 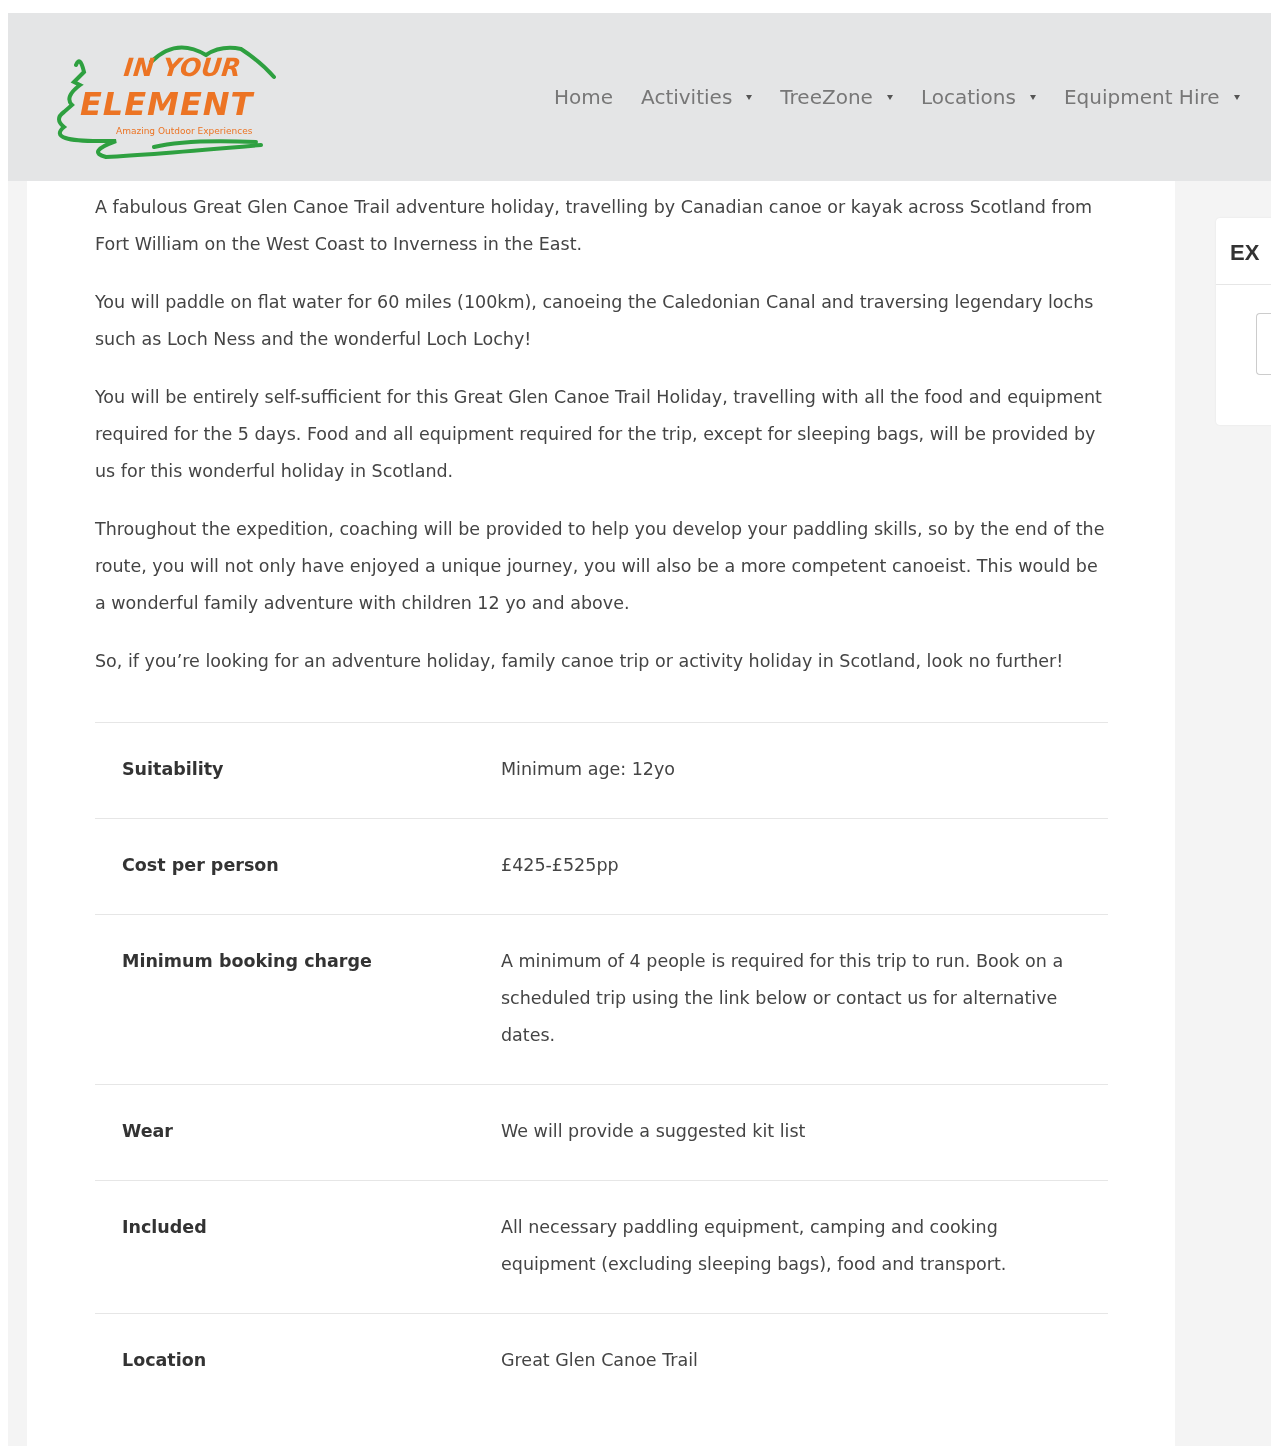 What do you see at coordinates (284, 1361) in the screenshot?
I see `detail-label: Location` at bounding box center [284, 1361].